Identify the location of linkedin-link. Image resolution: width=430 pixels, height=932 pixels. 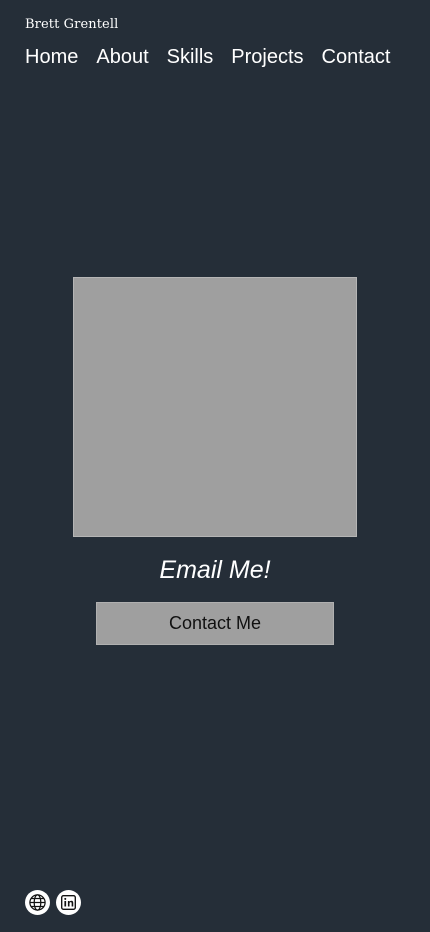
(68, 902).